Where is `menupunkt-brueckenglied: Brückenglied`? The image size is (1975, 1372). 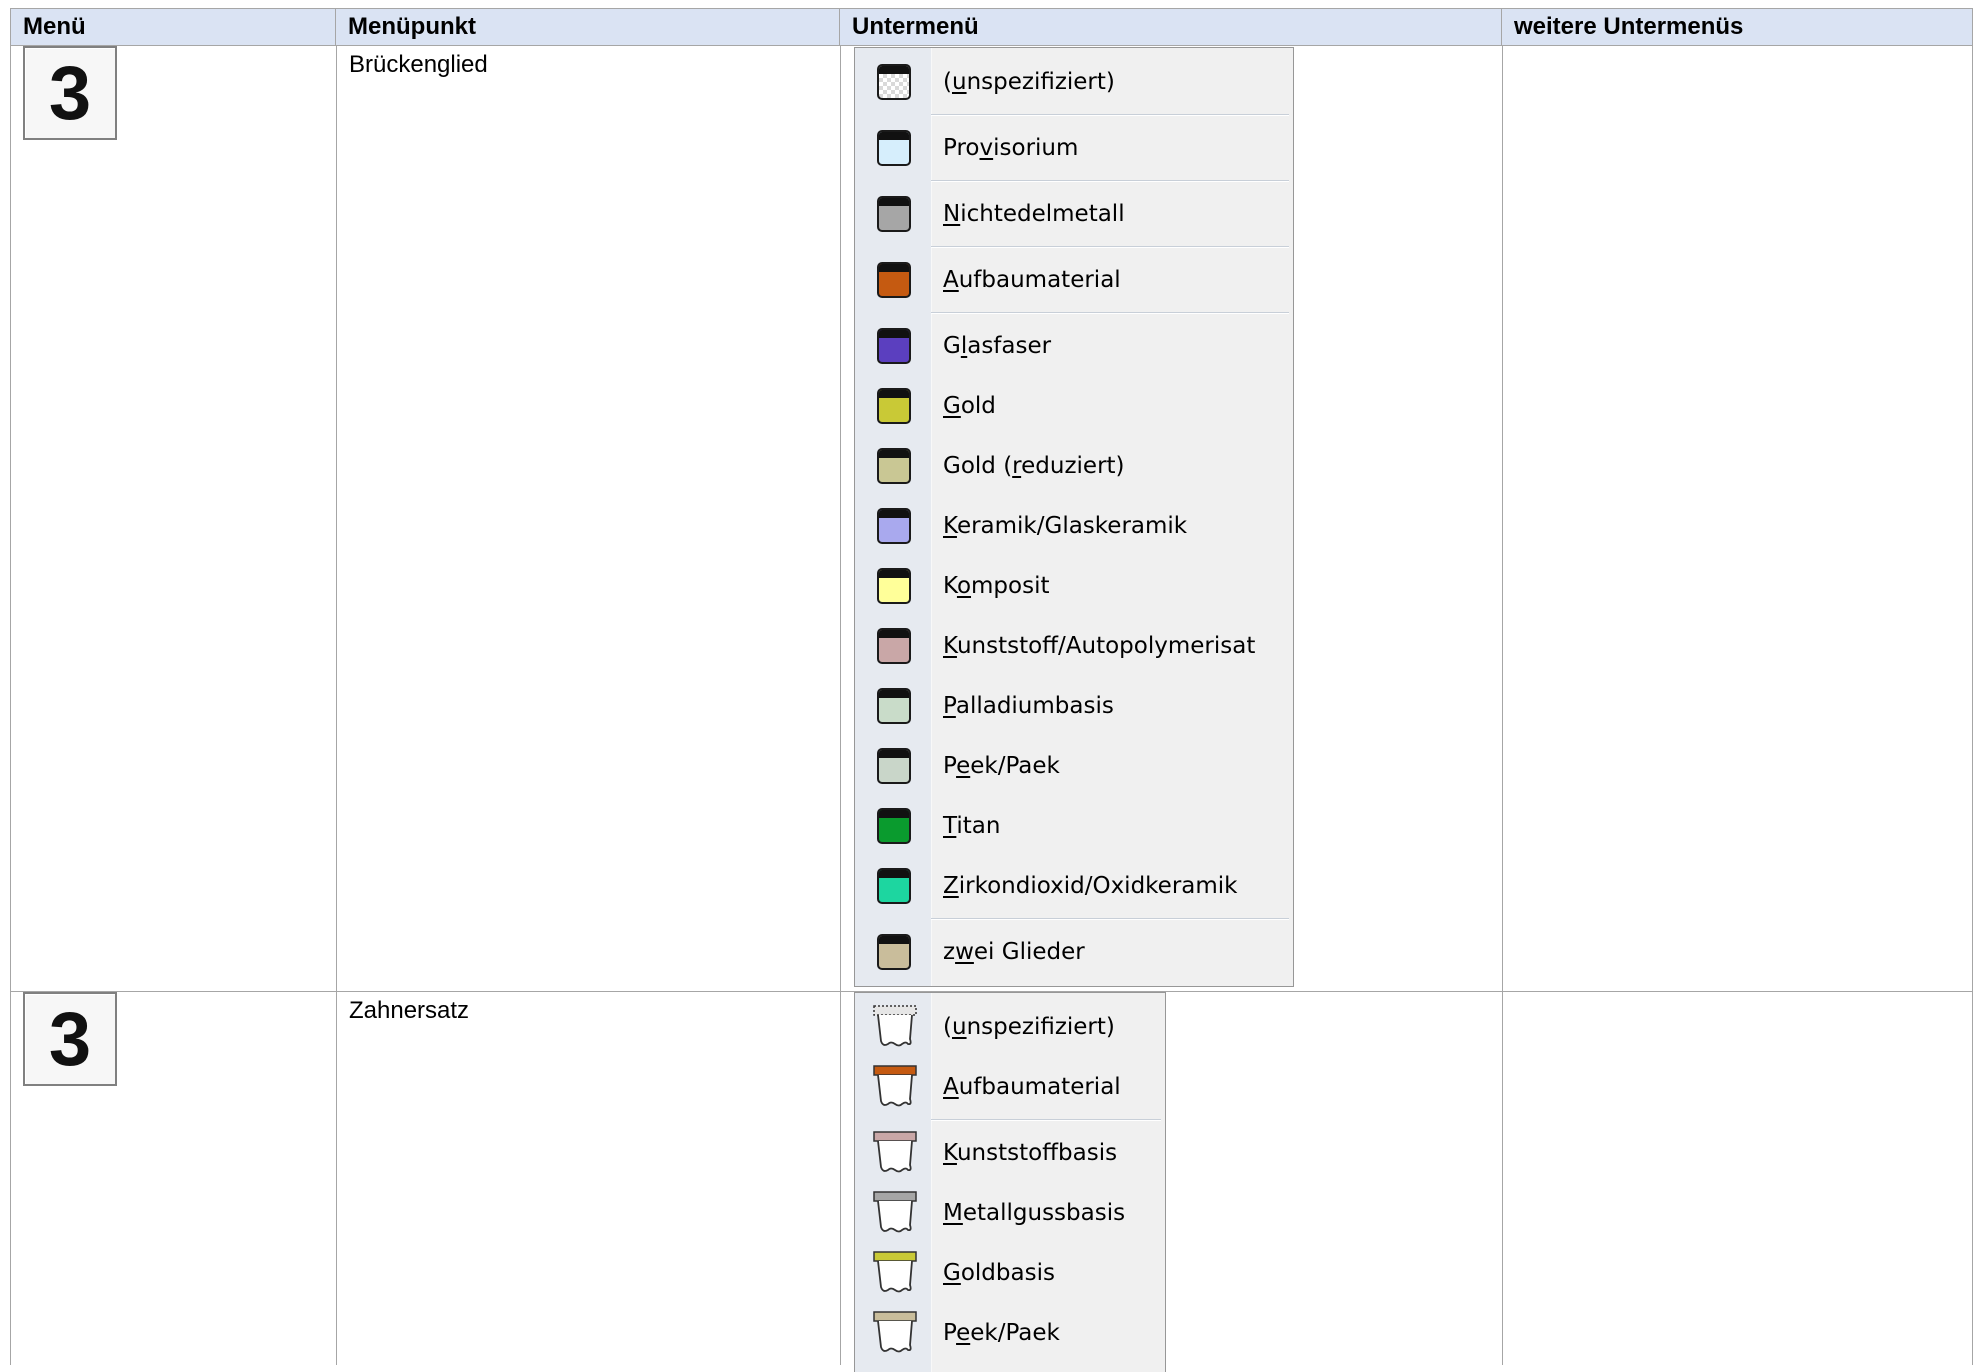
menupunkt-brueckenglied: Brückenglied is located at coordinates (418, 64).